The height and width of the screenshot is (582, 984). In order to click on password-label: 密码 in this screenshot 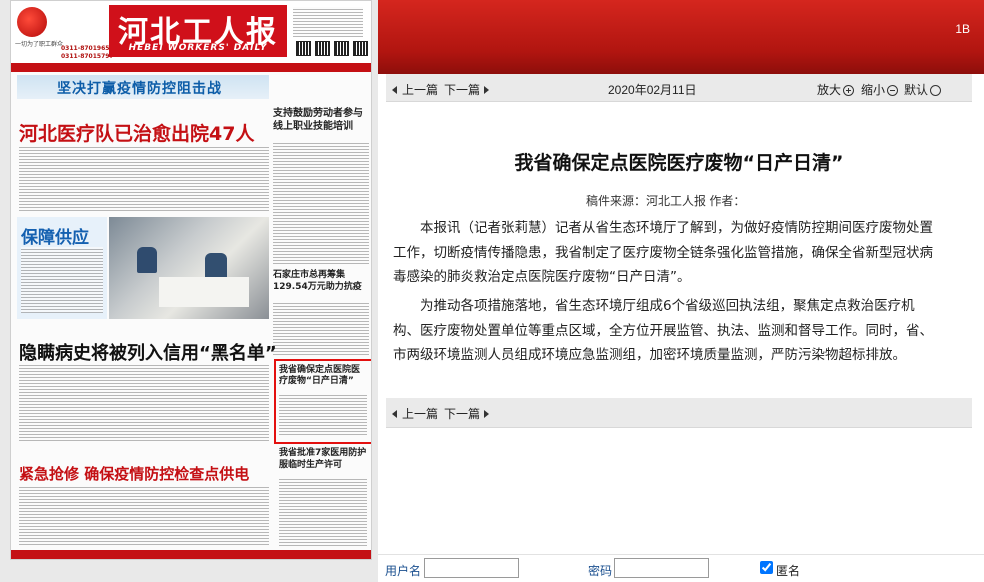, I will do `click(600, 571)`.